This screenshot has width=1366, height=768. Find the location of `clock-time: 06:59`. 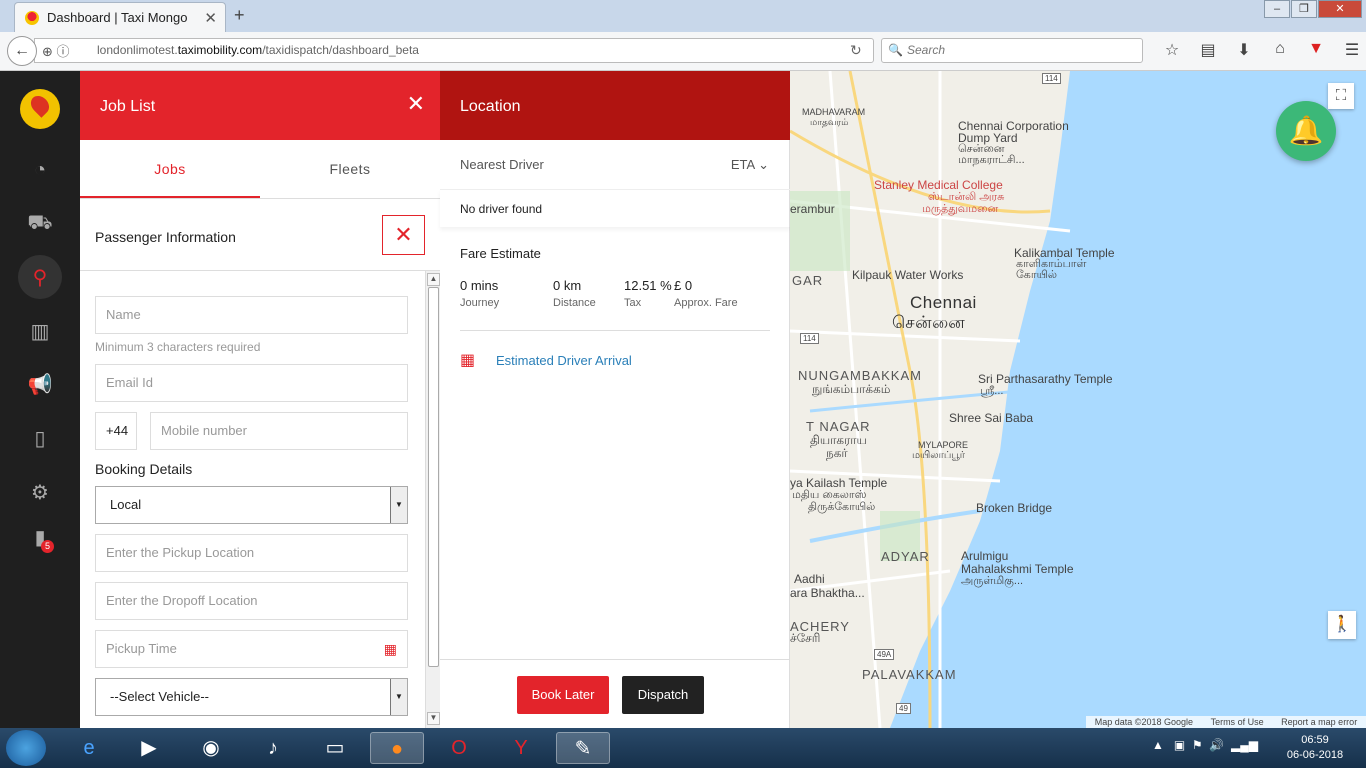

clock-time: 06:59 is located at coordinates (1315, 740).